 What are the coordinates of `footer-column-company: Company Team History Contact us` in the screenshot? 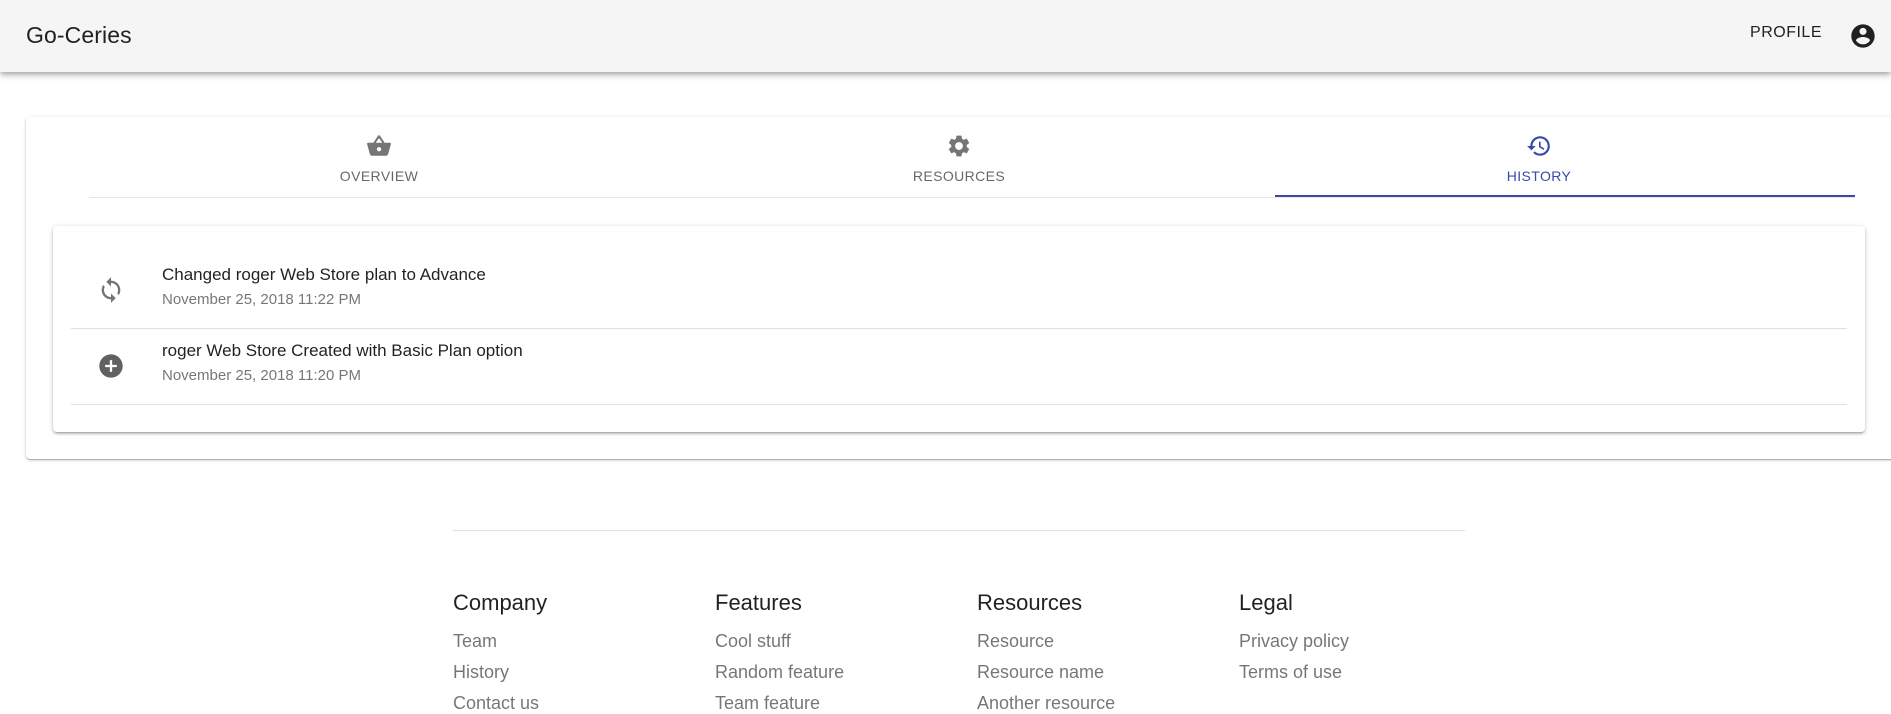 It's located at (500, 652).